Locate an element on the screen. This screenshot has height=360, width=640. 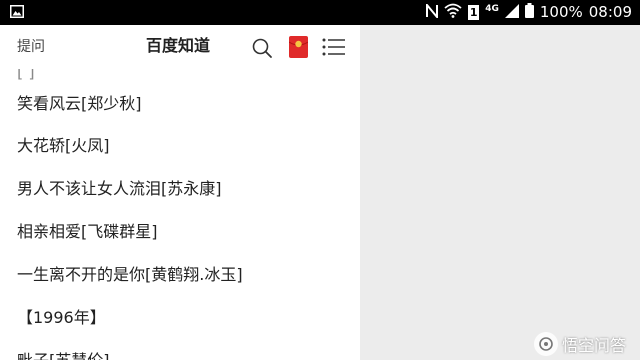
clock: 08:09 is located at coordinates (610, 12).